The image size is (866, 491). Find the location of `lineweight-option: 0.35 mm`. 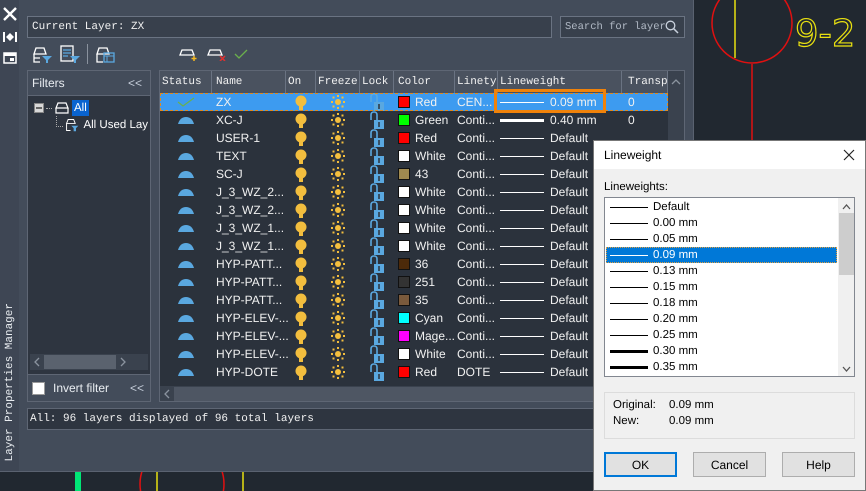

lineweight-option: 0.35 mm is located at coordinates (721, 367).